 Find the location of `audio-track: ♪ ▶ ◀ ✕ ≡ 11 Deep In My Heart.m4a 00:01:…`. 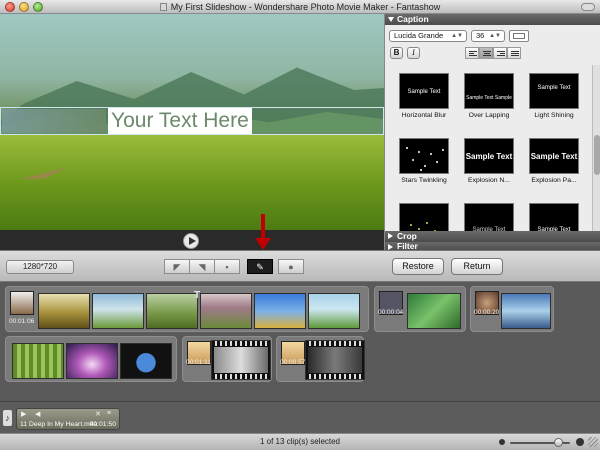

audio-track: ♪ ▶ ◀ ✕ ≡ 11 Deep In My Heart.m4a 00:01:… is located at coordinates (300, 417).